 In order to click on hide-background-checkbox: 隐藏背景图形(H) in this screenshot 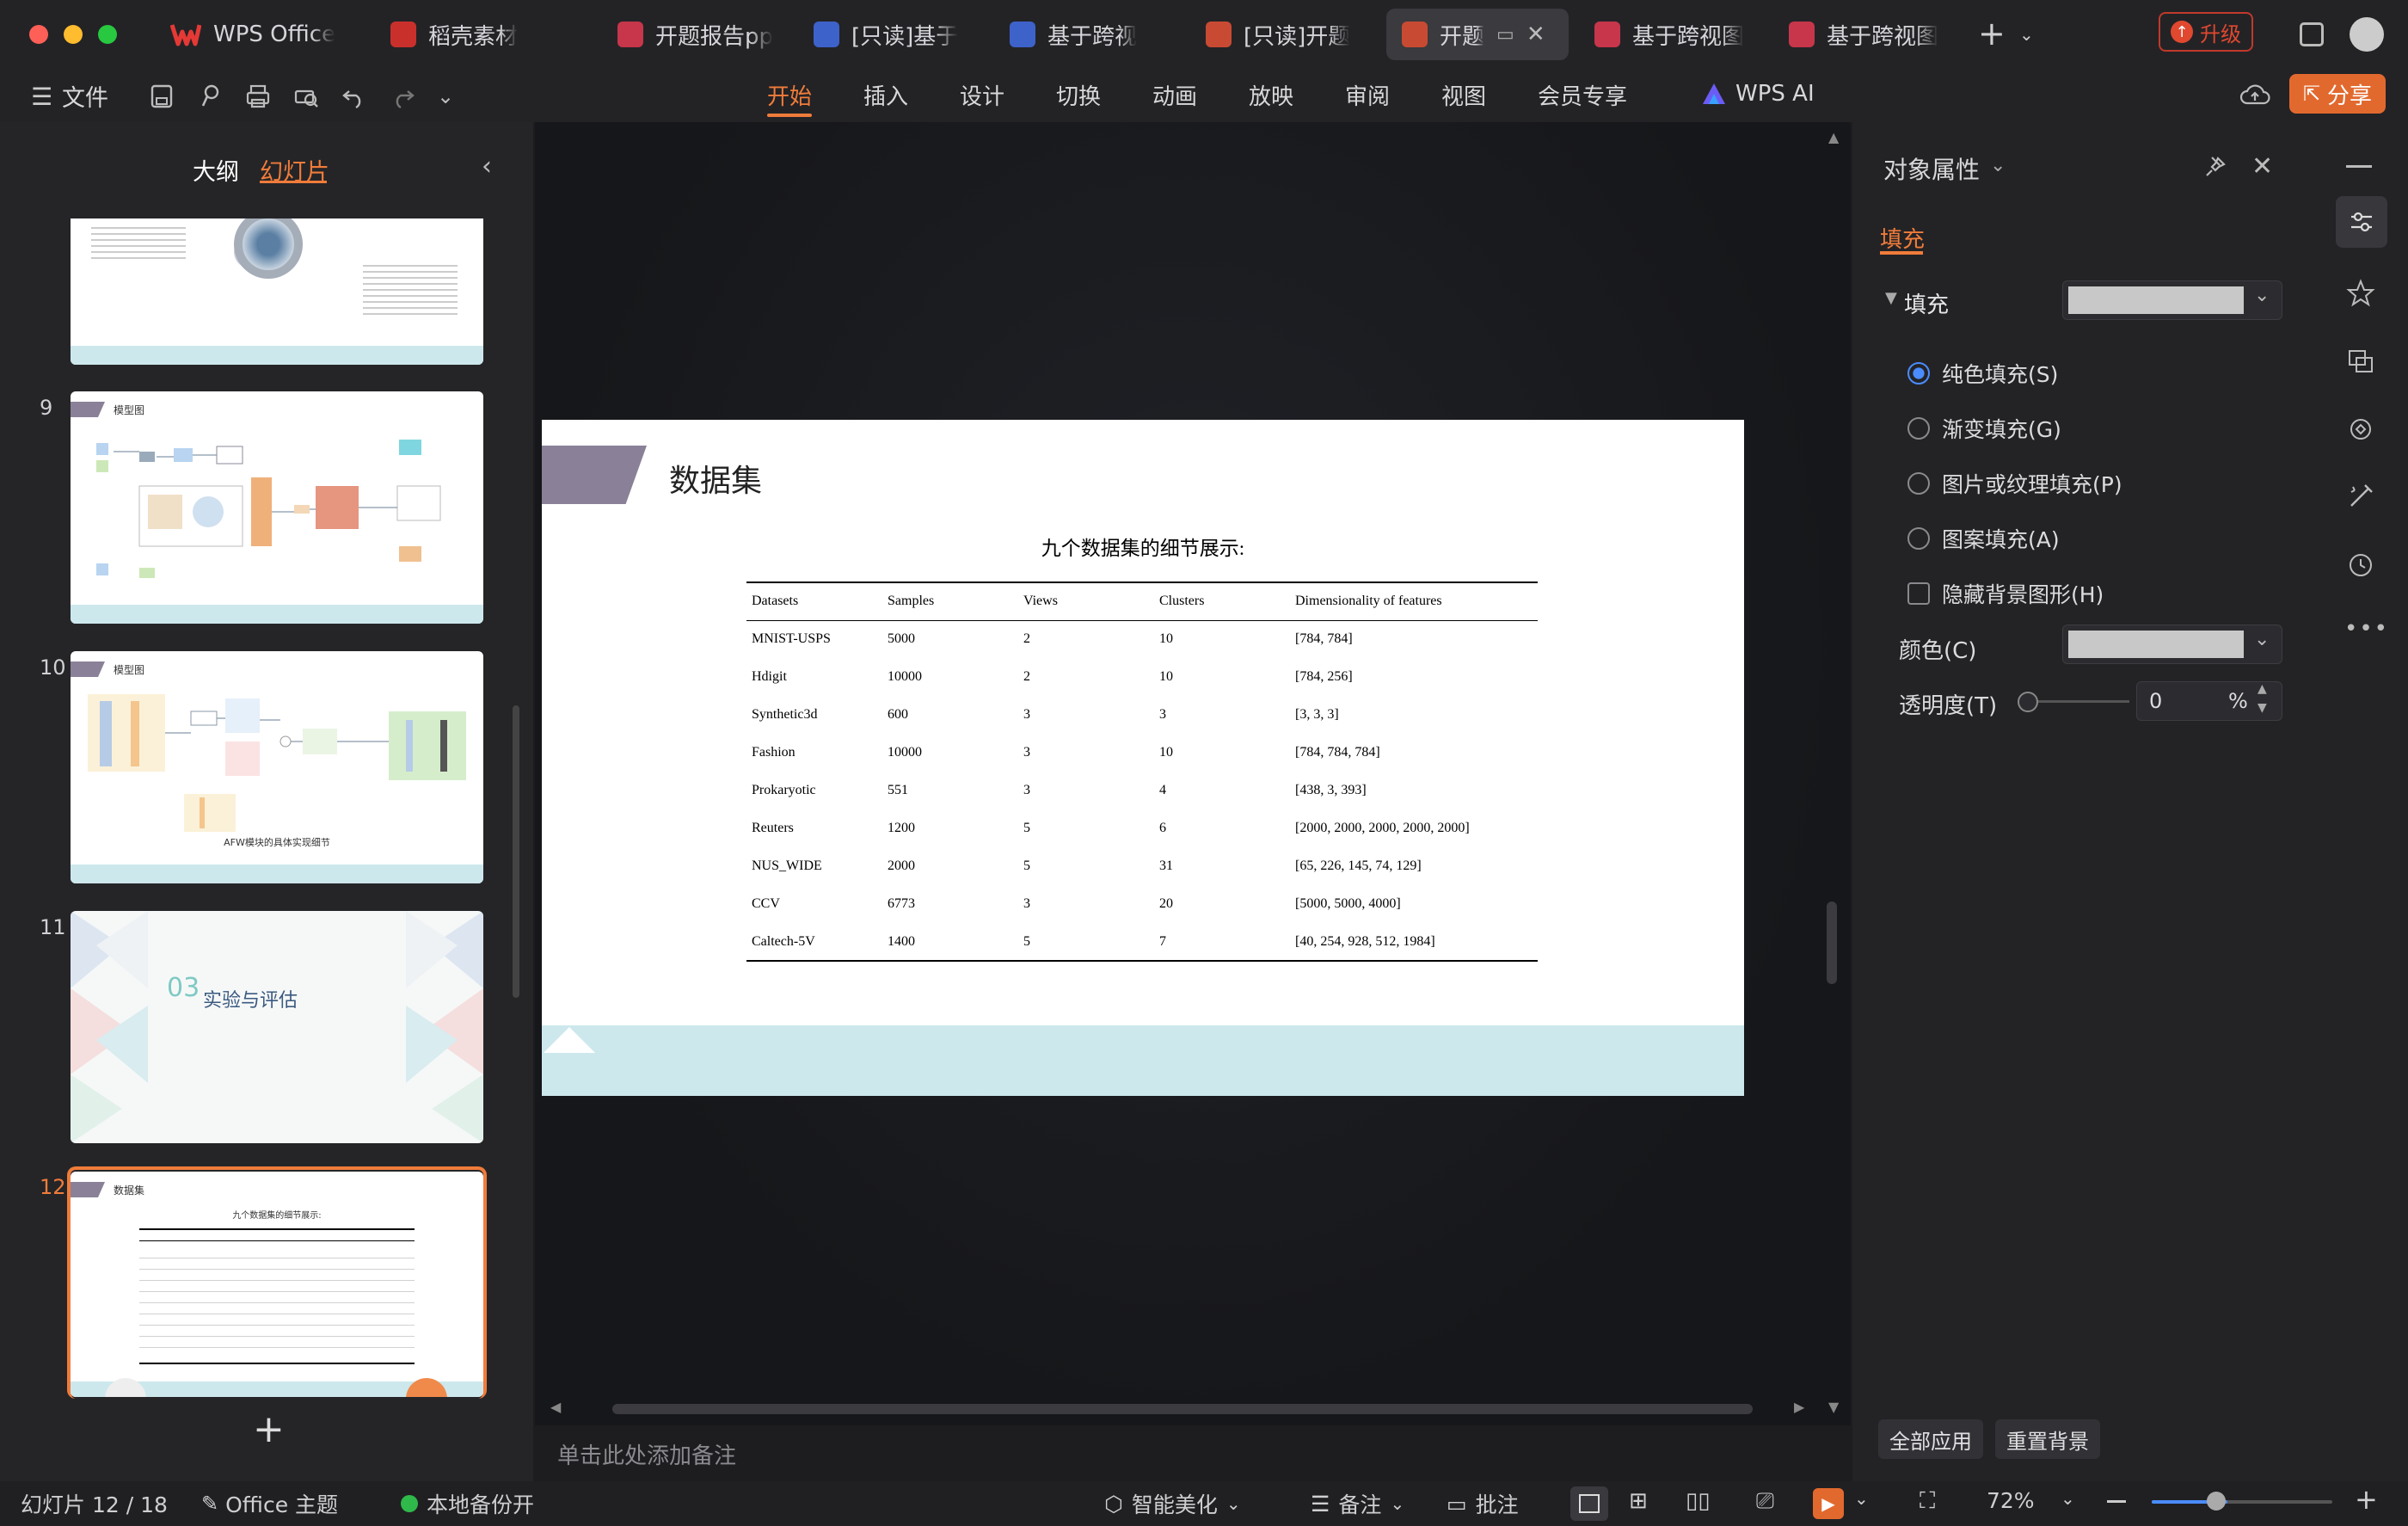, I will do `click(2006, 593)`.